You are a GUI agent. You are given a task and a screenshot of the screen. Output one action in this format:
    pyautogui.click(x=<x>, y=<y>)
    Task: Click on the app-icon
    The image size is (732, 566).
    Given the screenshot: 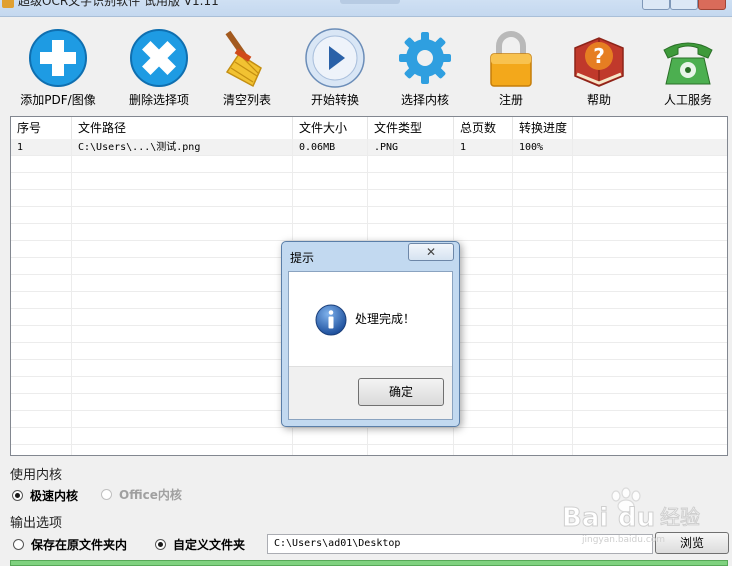 What is the action you would take?
    pyautogui.click(x=8, y=4)
    